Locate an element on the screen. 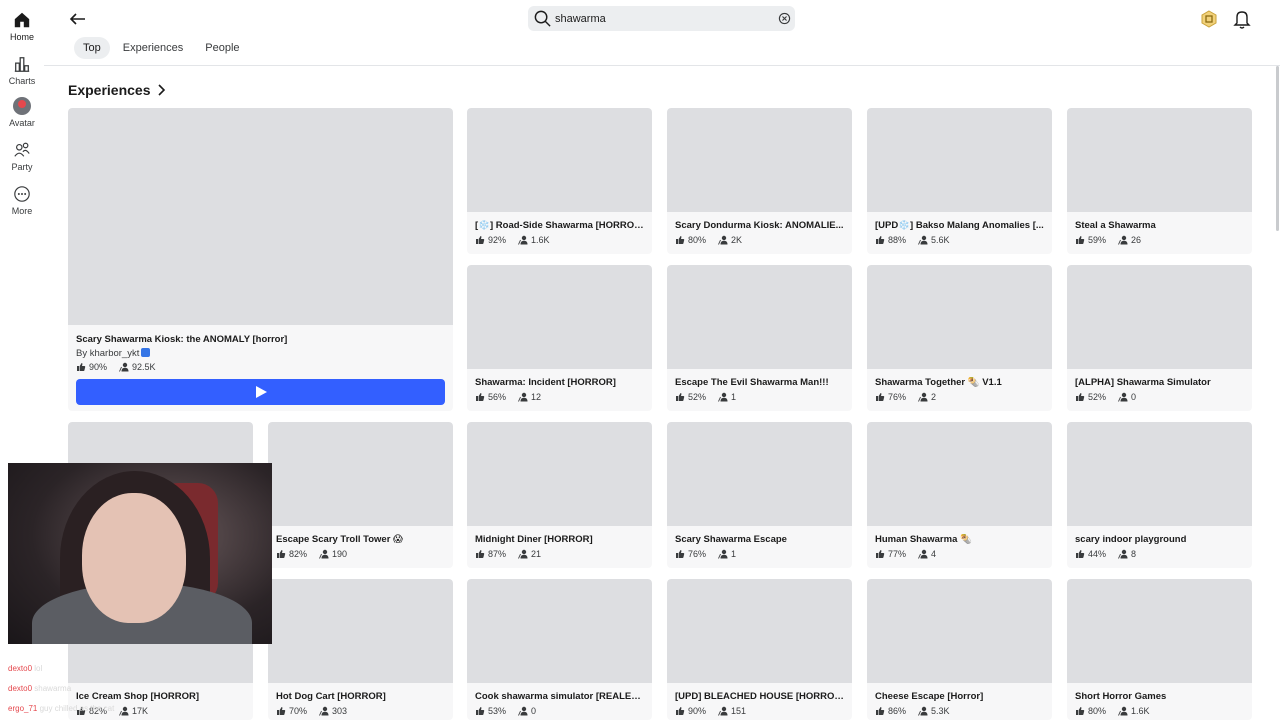 The image size is (1280, 720). experience-card: Cook shawarma simulator [REALESE] 53% 0 is located at coordinates (559, 649).